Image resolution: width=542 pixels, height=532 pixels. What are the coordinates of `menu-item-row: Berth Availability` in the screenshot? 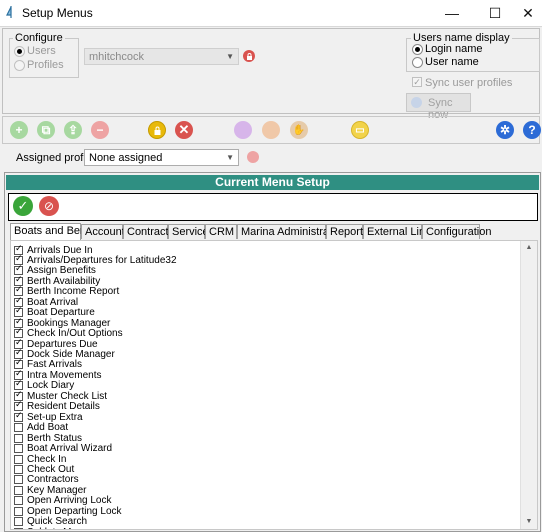 It's located at (57, 281).